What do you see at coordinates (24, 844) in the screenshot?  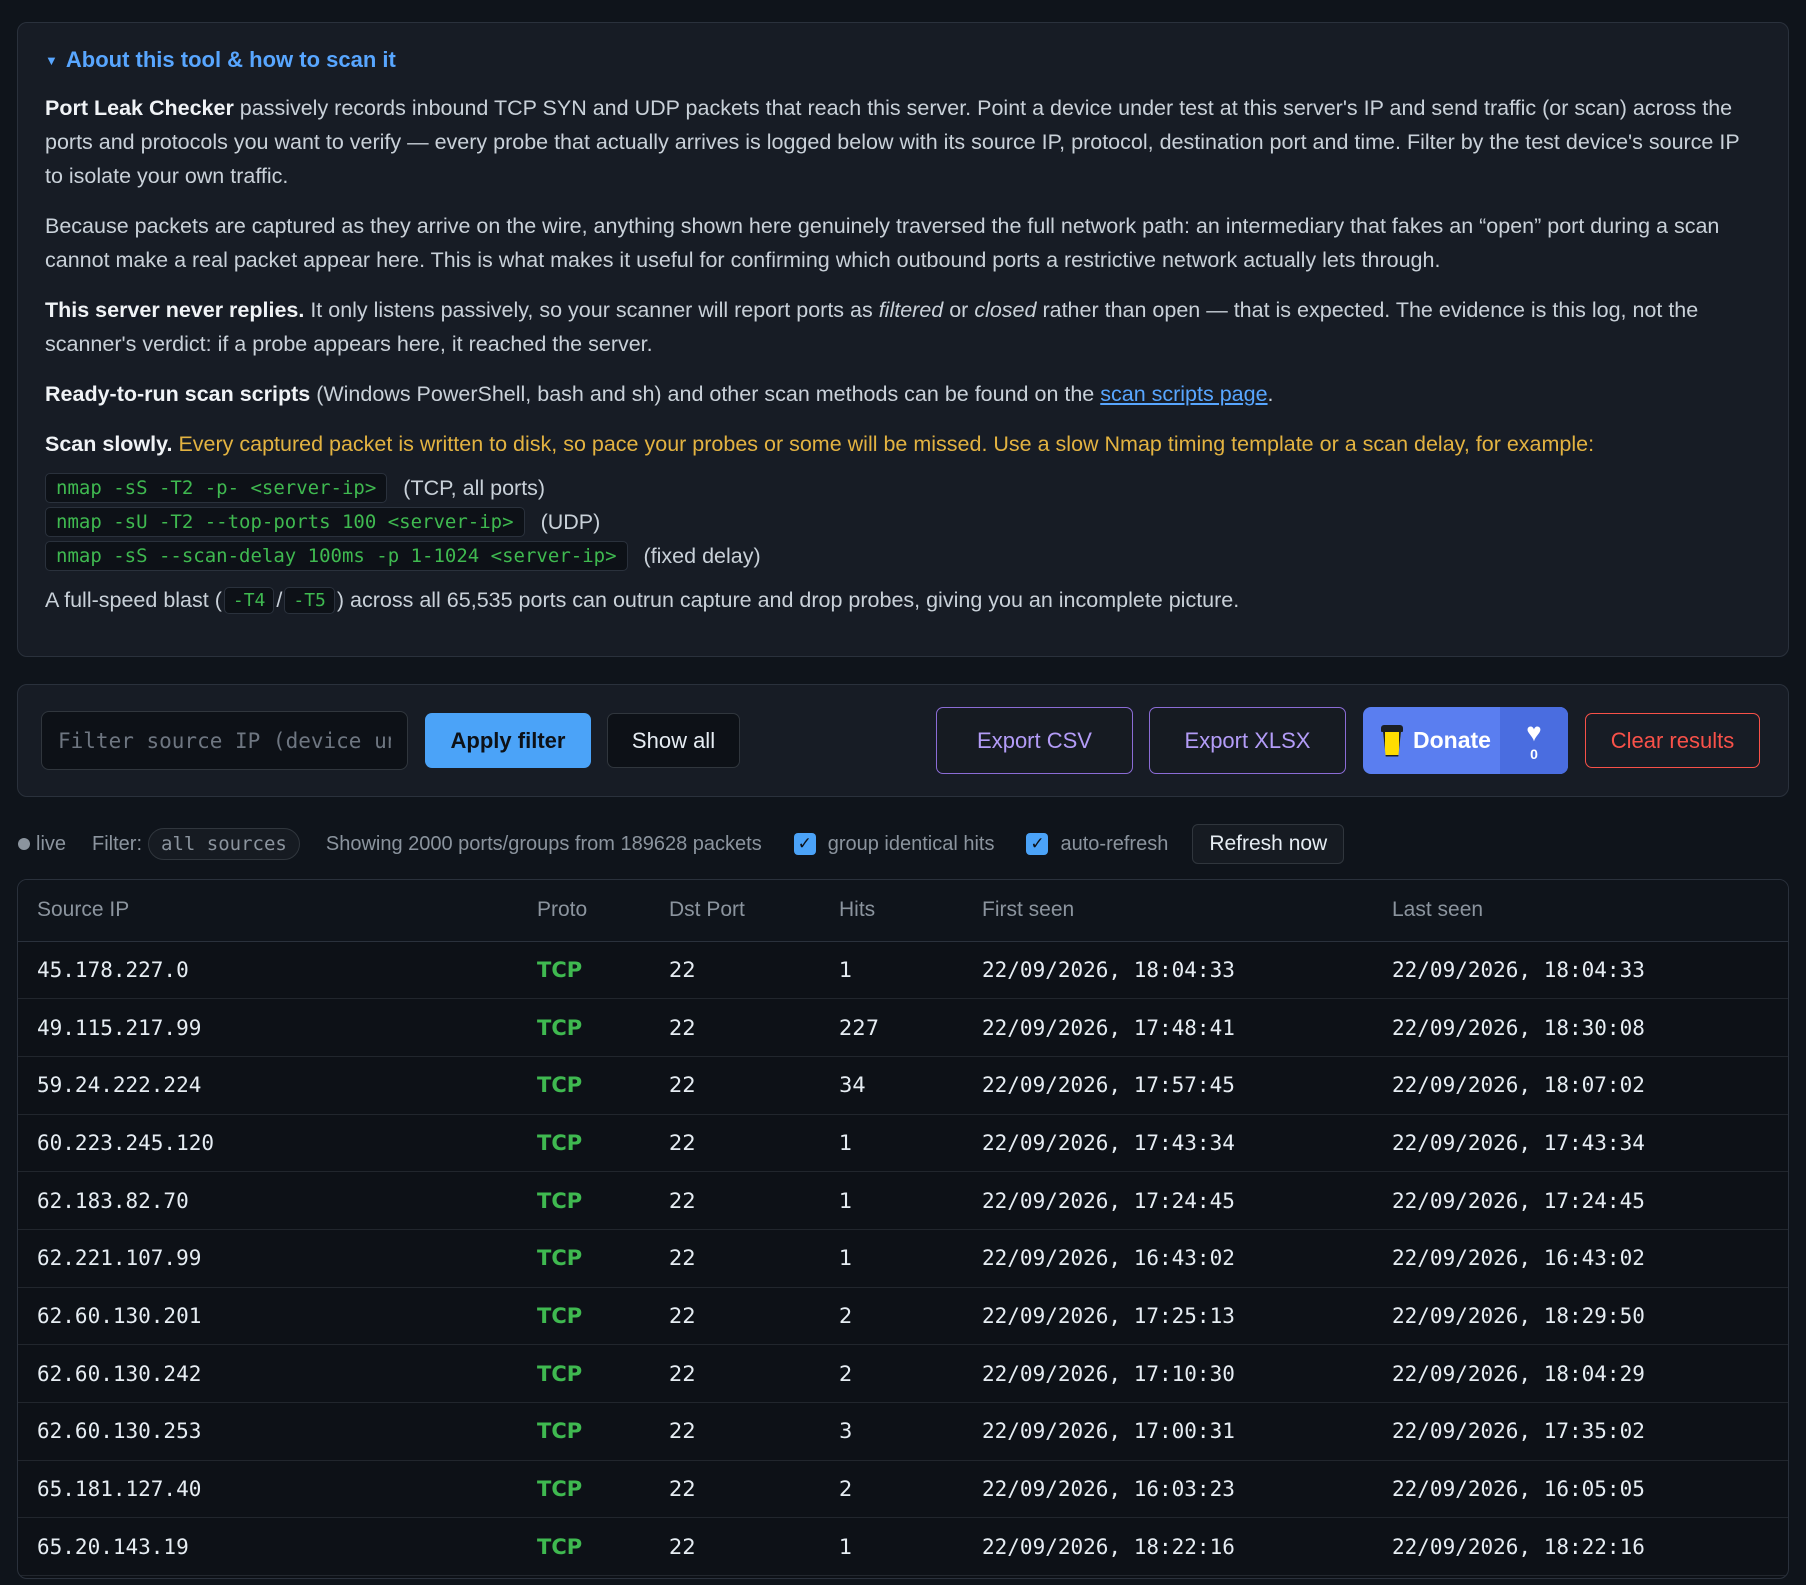 I see `status-dot-icon` at bounding box center [24, 844].